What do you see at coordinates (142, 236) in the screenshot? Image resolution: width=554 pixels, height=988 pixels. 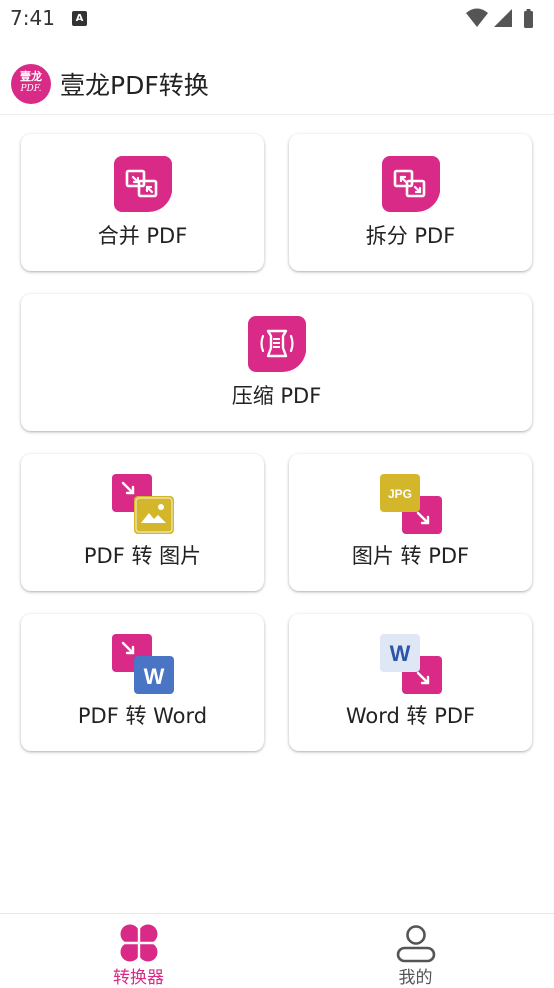 I see `merge-pdf-label: 合并 PDF` at bounding box center [142, 236].